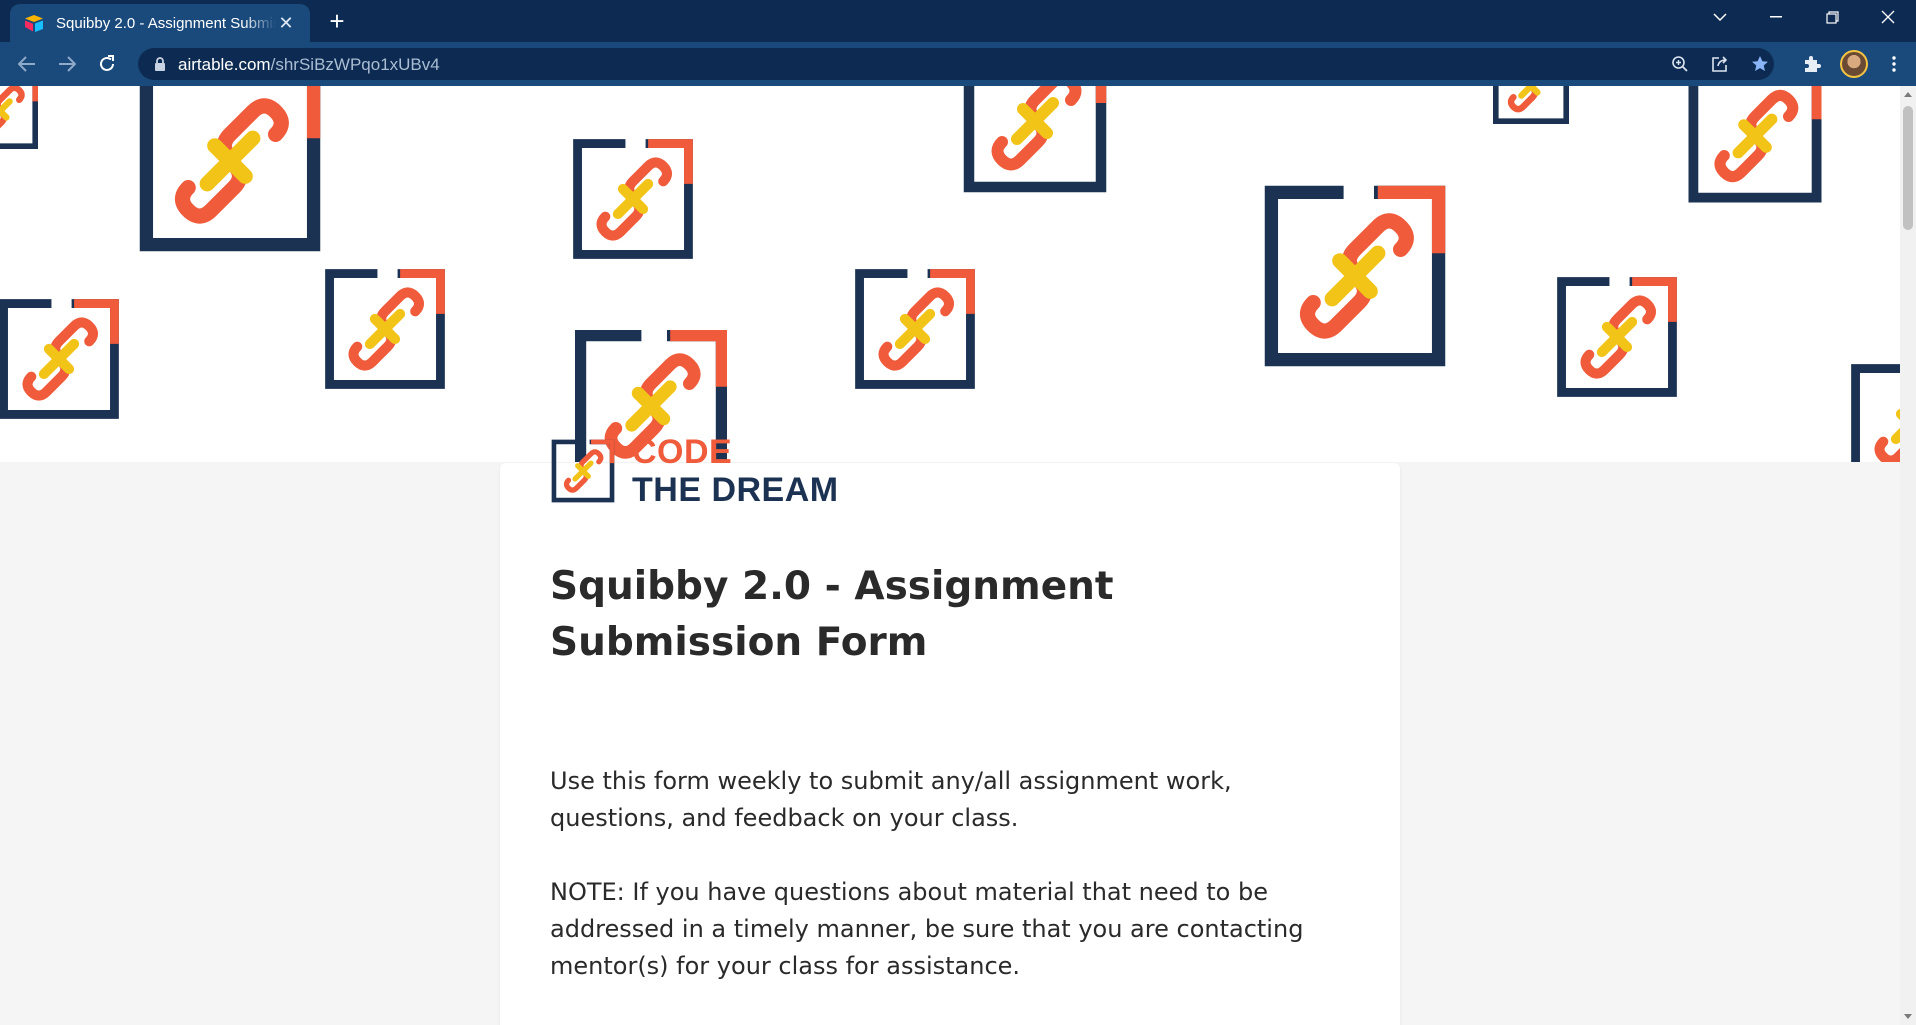 This screenshot has height=1025, width=1916. What do you see at coordinates (1760, 64) in the screenshot?
I see `star-icon` at bounding box center [1760, 64].